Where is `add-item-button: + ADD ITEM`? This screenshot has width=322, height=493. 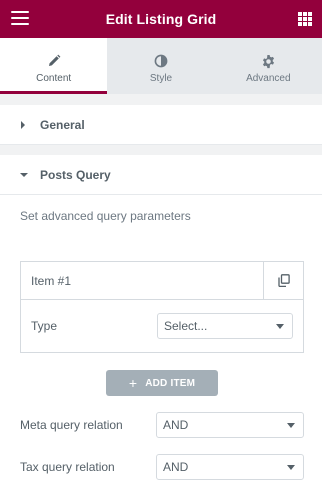
add-item-button: + ADD ITEM is located at coordinates (162, 383).